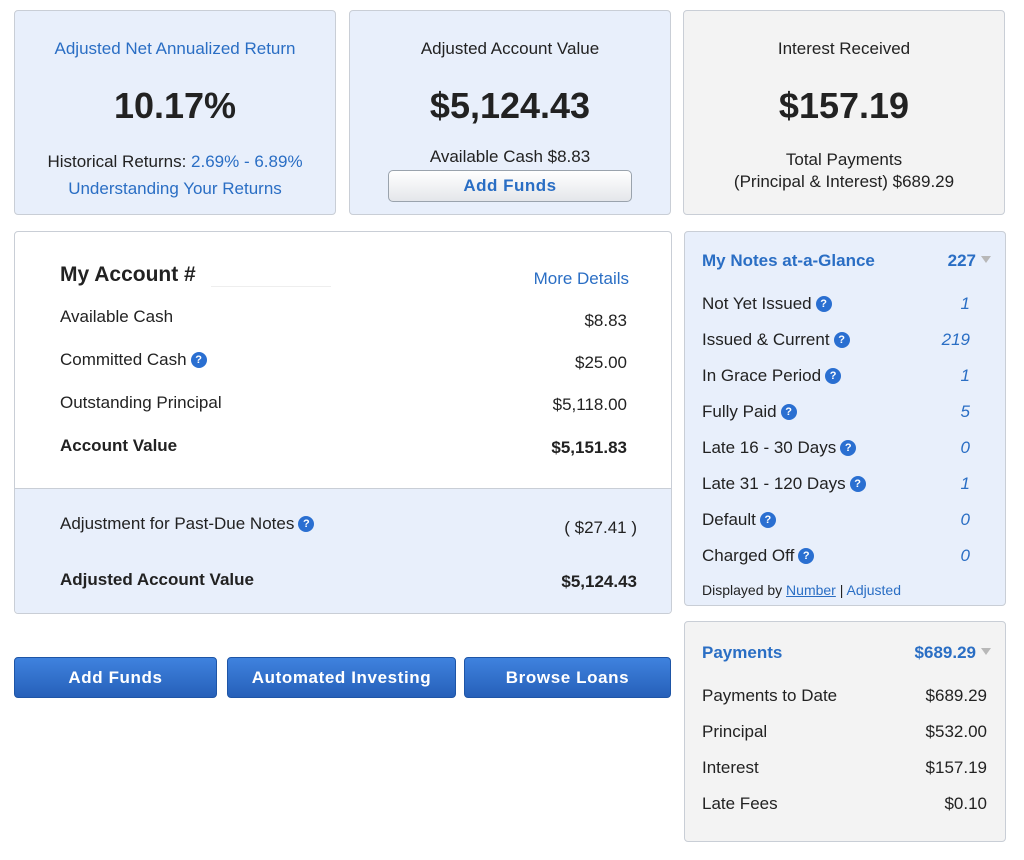  Describe the element at coordinates (128, 274) in the screenshot. I see `my-account-title: My Account #` at that location.